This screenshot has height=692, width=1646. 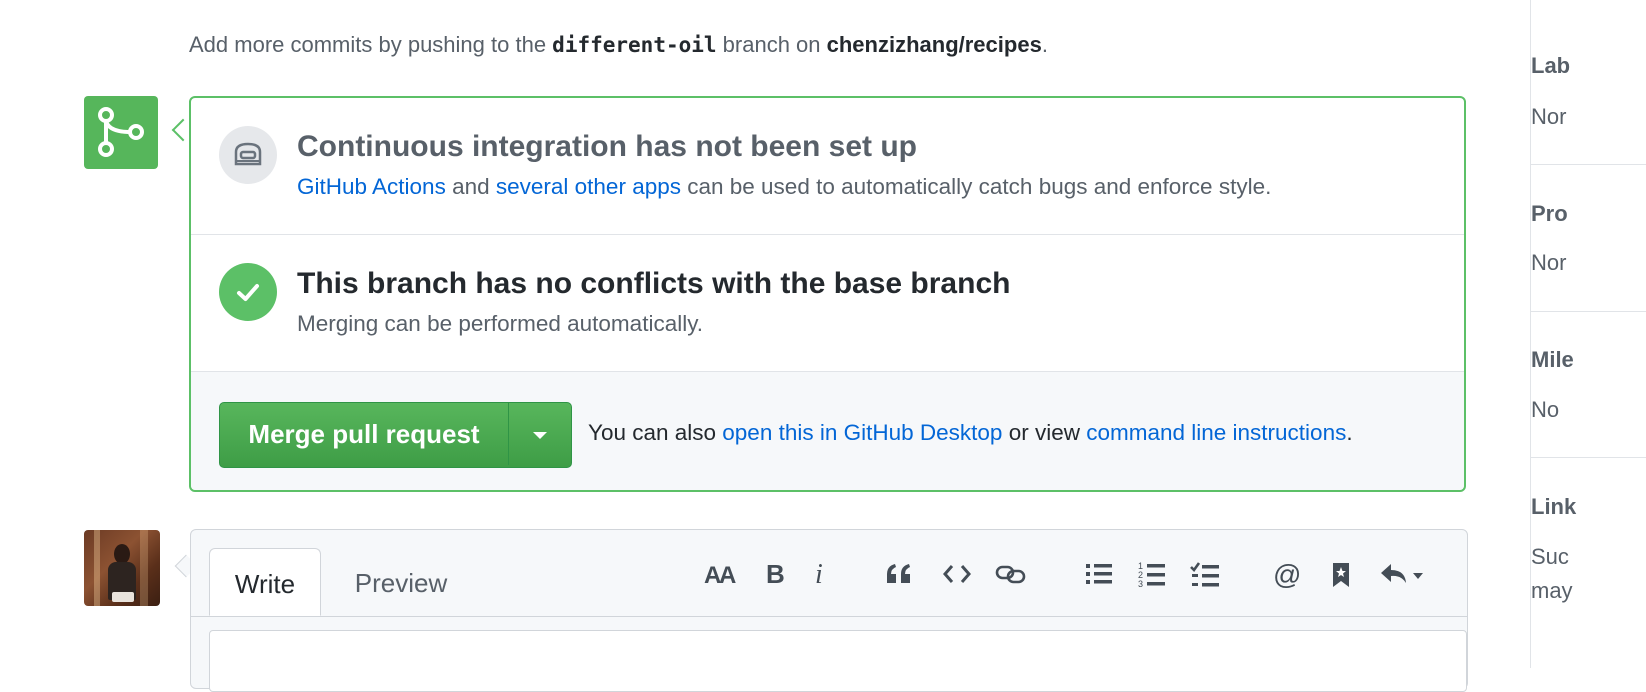 I want to click on merge-status-badge, so click(x=121, y=132).